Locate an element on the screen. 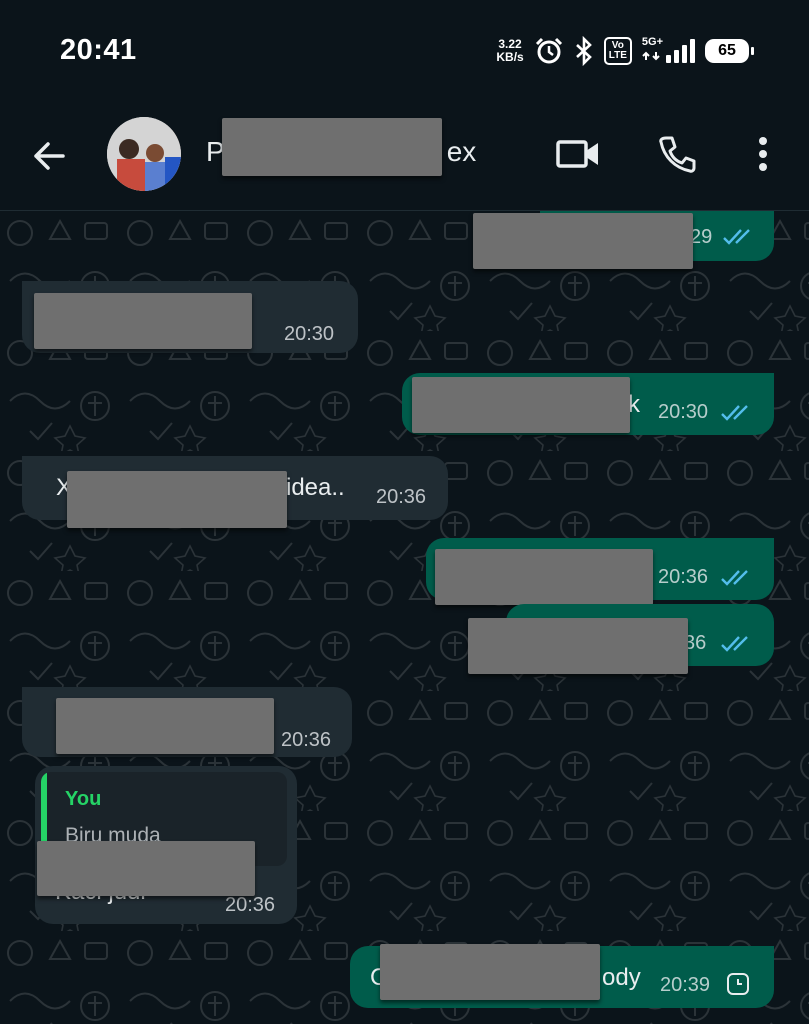 Image resolution: width=809 pixels, height=1024 pixels. battery-icon: 65 is located at coordinates (729, 51).